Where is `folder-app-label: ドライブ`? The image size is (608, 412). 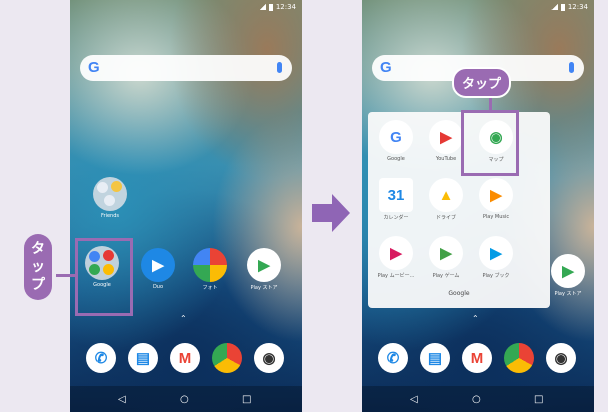 folder-app-label: ドライブ is located at coordinates (445, 218).